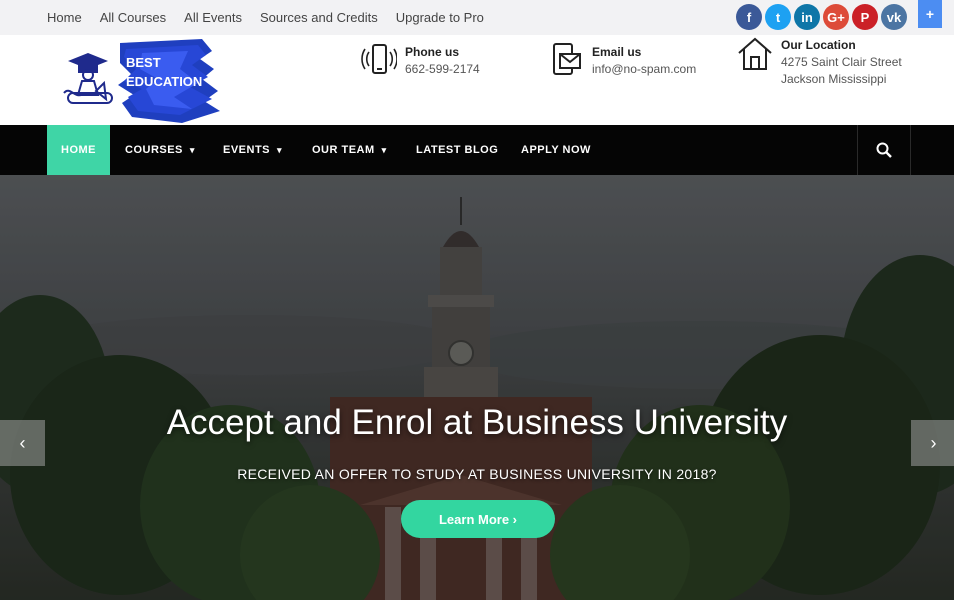 The height and width of the screenshot is (600, 954). What do you see at coordinates (343, 150) in the screenshot?
I see `nav-label-our-team: OUR TEAM` at bounding box center [343, 150].